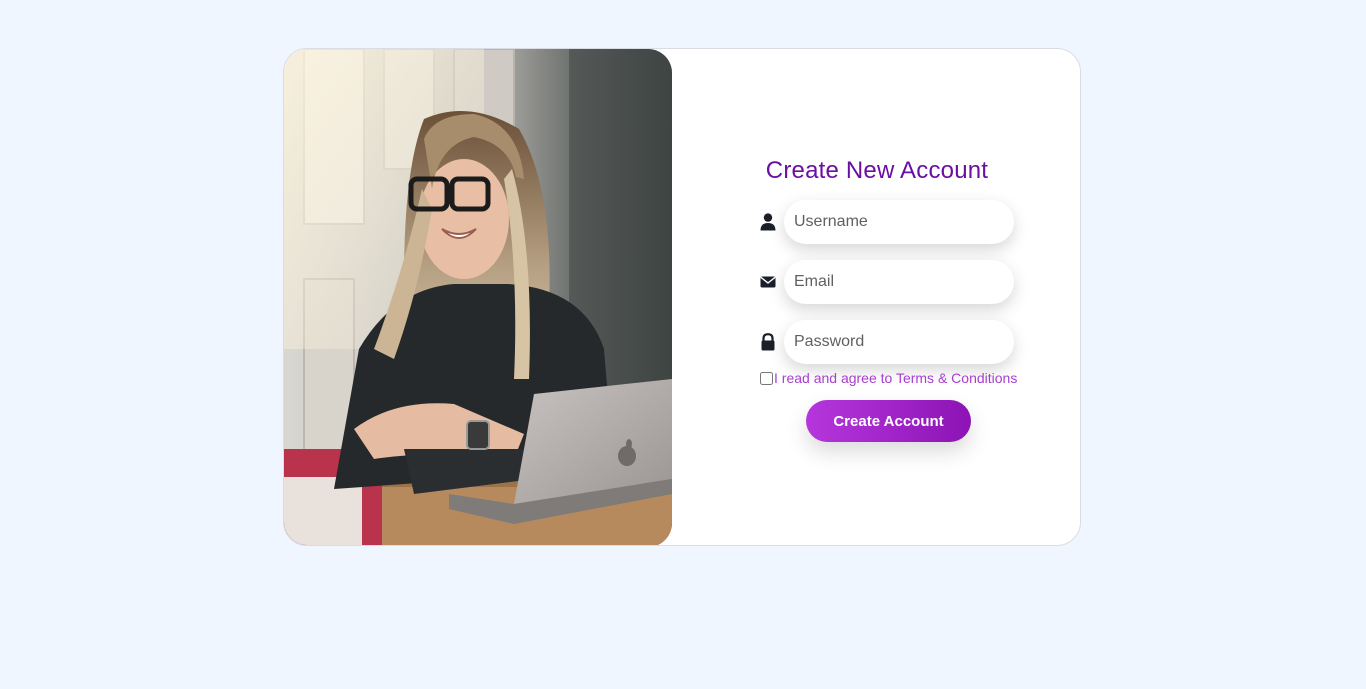 Image resolution: width=1366 pixels, height=689 pixels. I want to click on terms-row: I read and agree to Terms & Conditions, so click(888, 378).